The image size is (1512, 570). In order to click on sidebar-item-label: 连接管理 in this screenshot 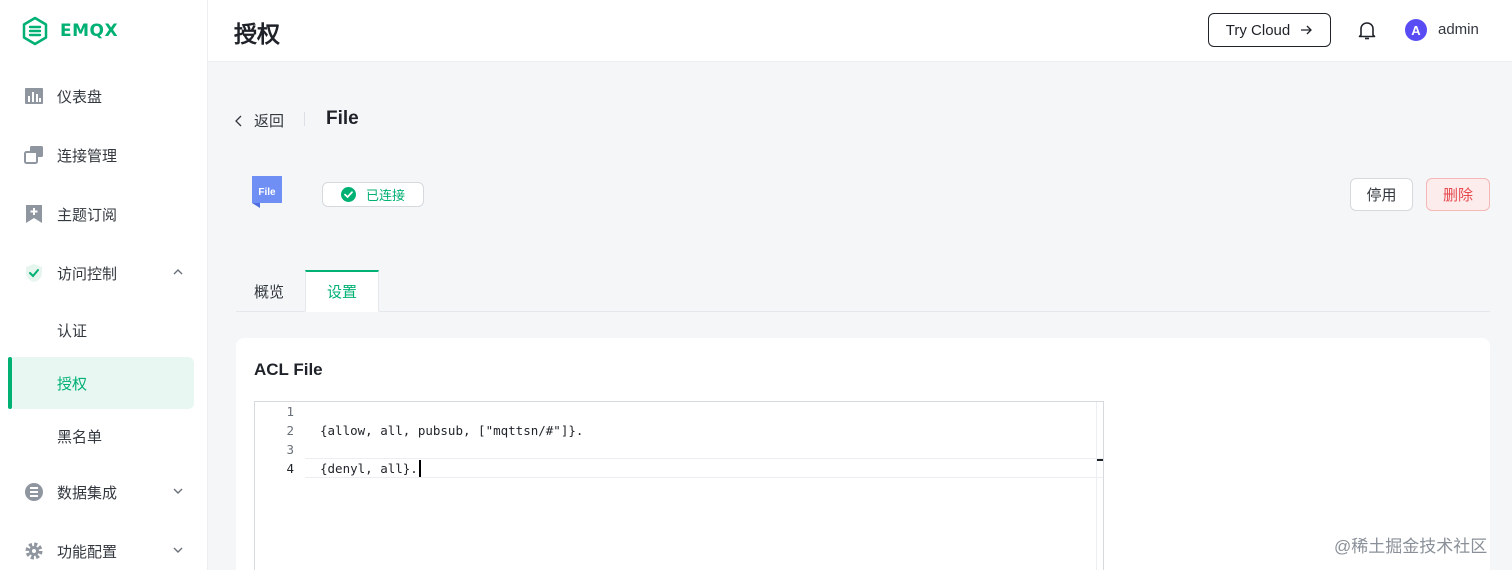, I will do `click(87, 156)`.